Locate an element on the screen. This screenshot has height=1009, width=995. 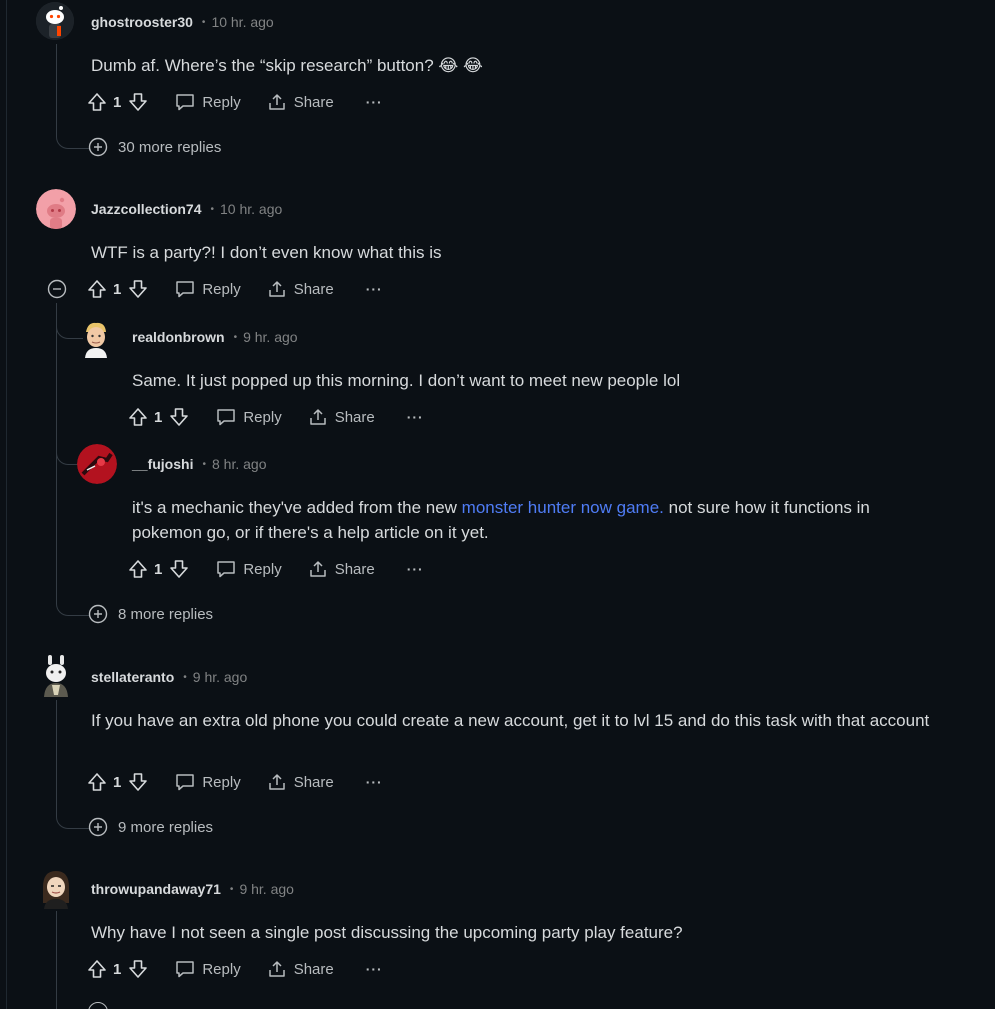
comment-meta: __fujoshi • 8 hr. ago is located at coordinates (199, 464).